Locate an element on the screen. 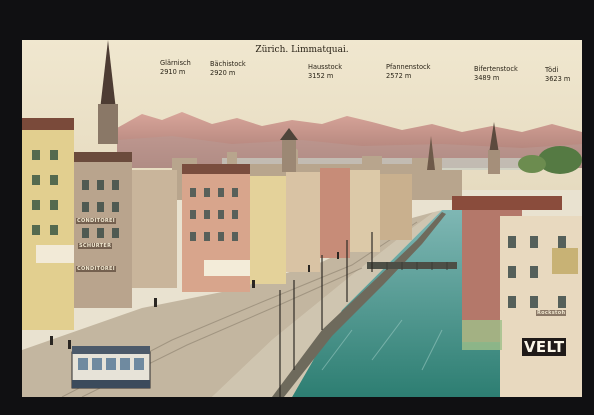 The image size is (594, 415). shop-sign-conditorei: CONDITOREI is located at coordinates (96, 221).